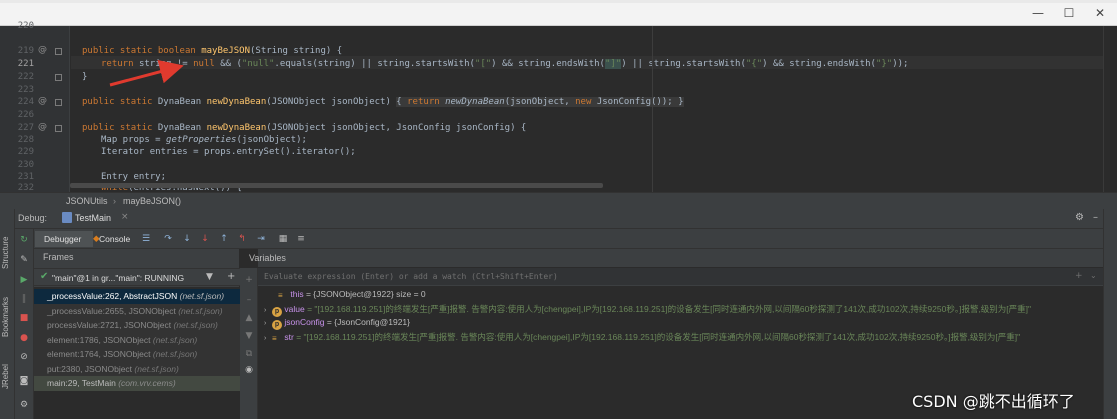  I want to click on mute-breakpoints-icon: ⊘, so click(24, 357).